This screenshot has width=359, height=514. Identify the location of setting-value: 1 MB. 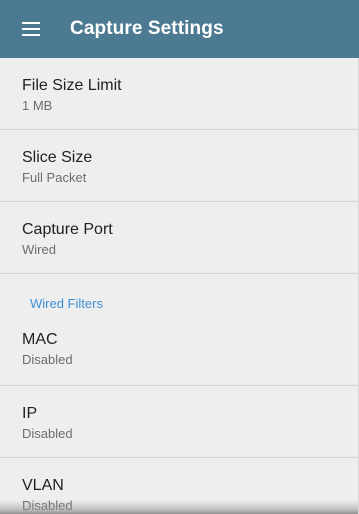
(37, 105).